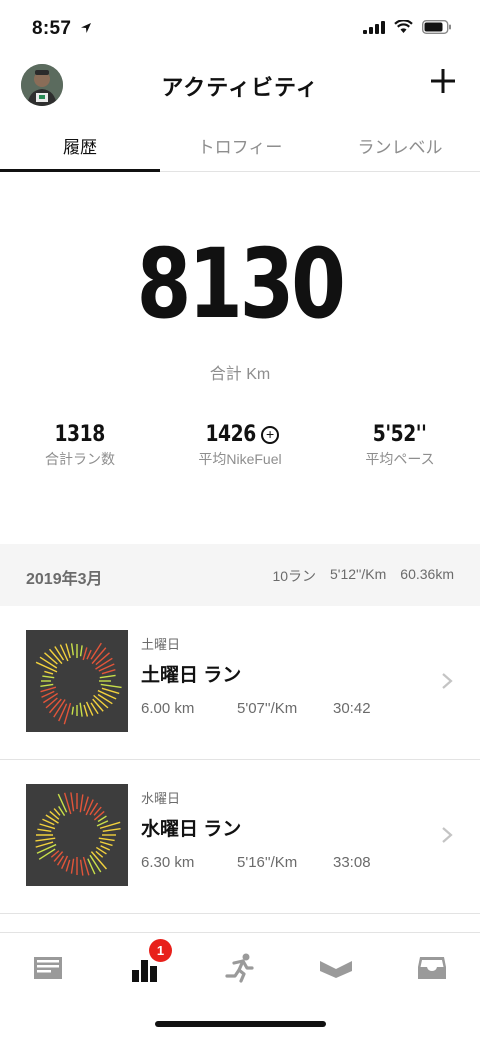 This screenshot has width=480, height=1039. What do you see at coordinates (80, 145) in the screenshot?
I see `tab-history: 履歴` at bounding box center [80, 145].